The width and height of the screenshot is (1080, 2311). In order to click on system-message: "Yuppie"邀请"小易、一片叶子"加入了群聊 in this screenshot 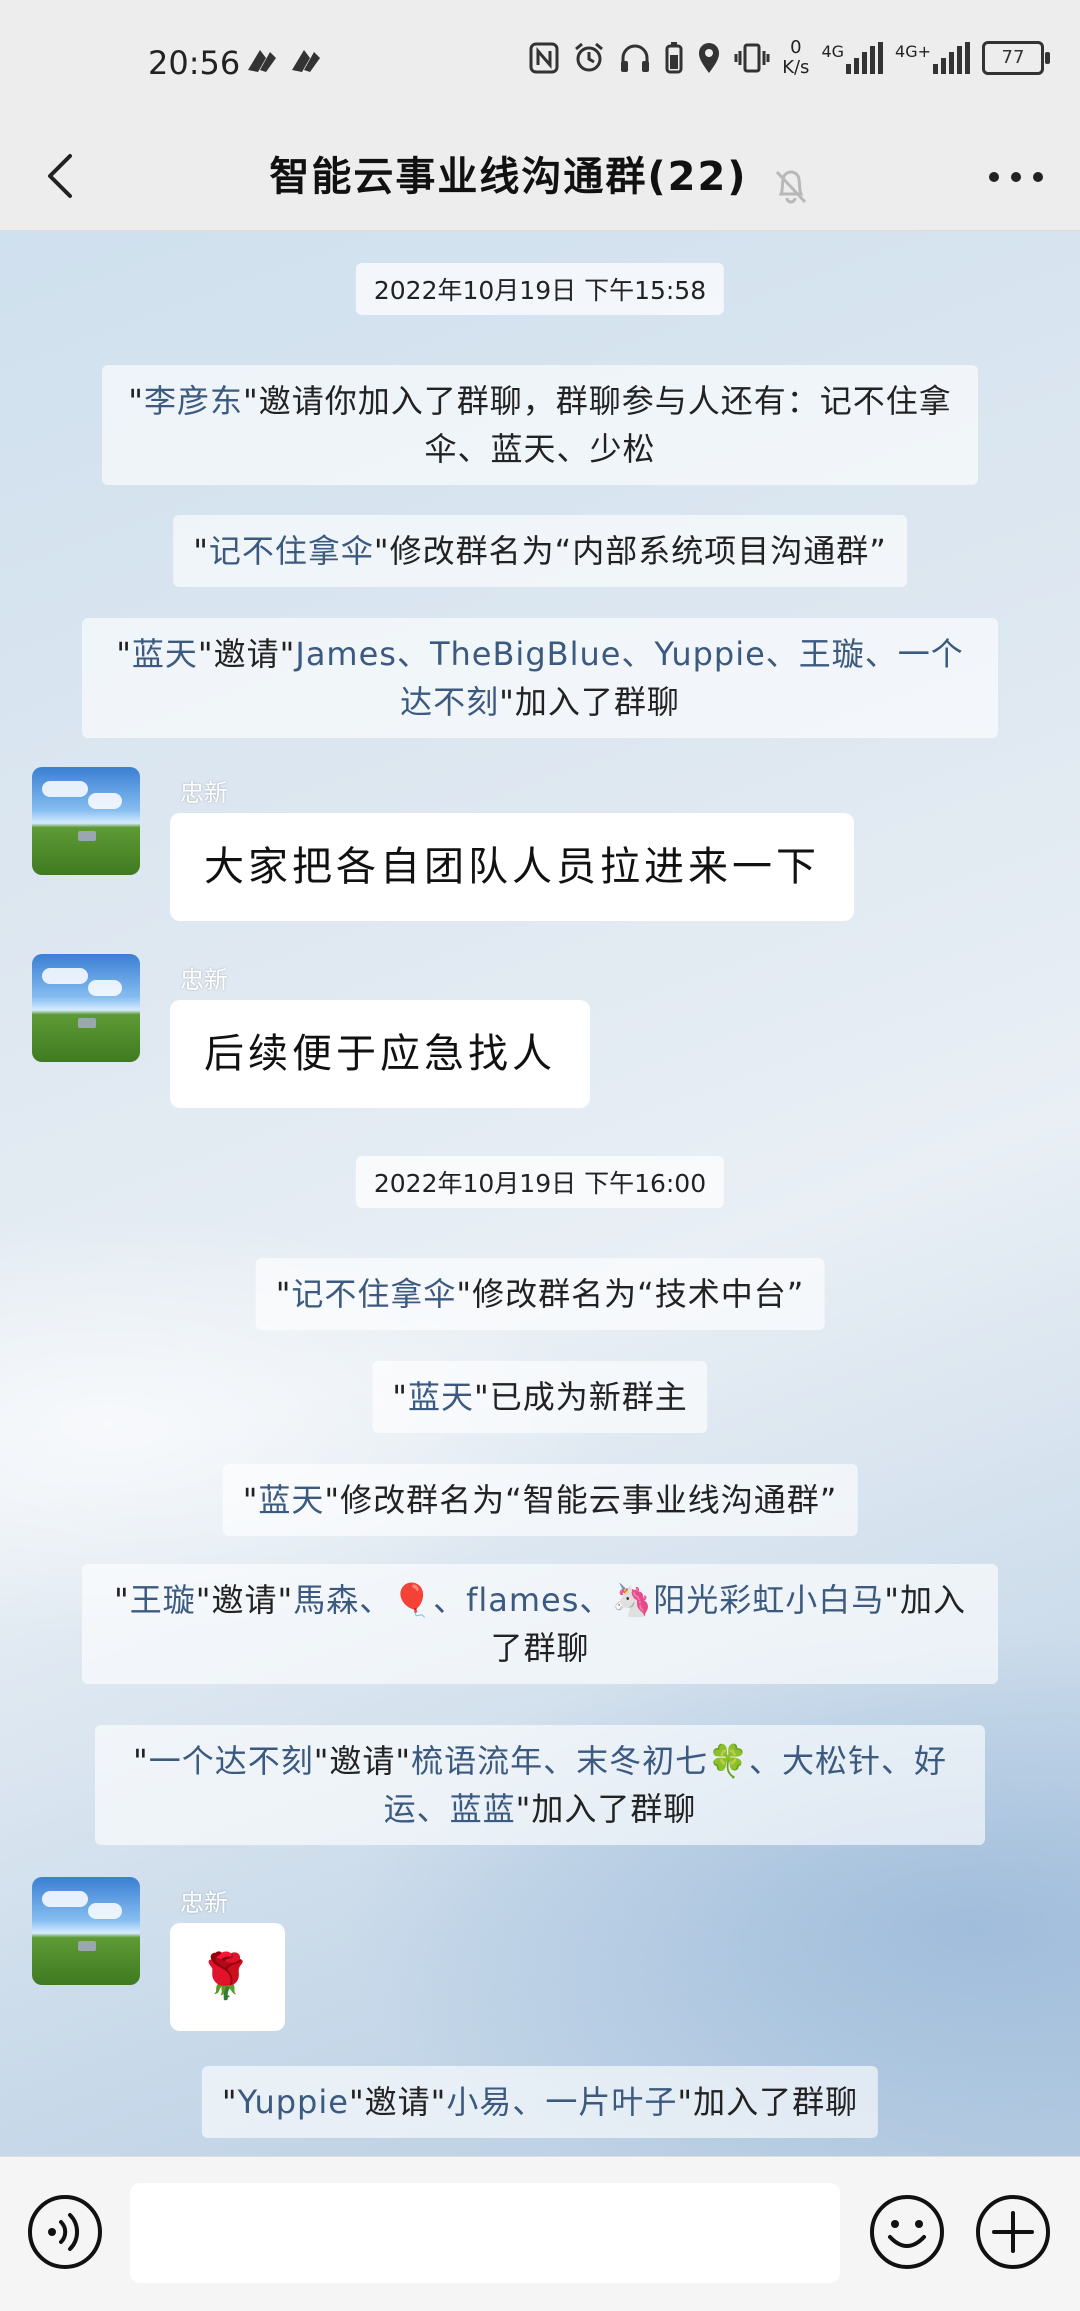, I will do `click(540, 2102)`.